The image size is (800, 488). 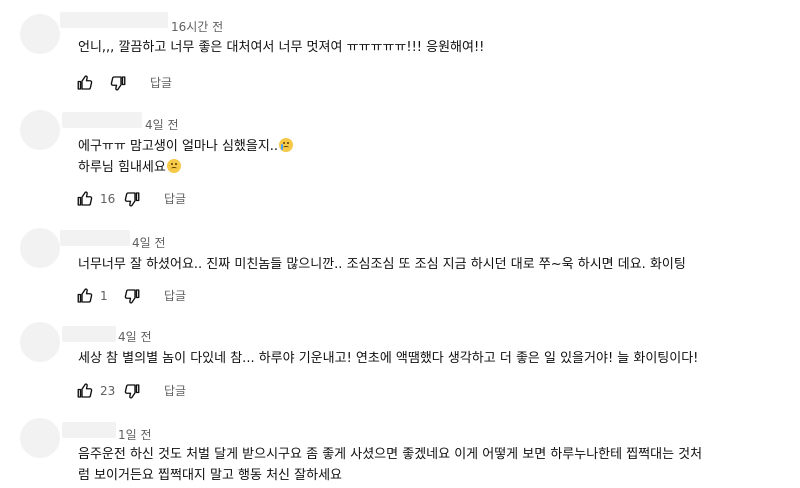 I want to click on comment-actions: 16 답글, so click(x=176, y=202).